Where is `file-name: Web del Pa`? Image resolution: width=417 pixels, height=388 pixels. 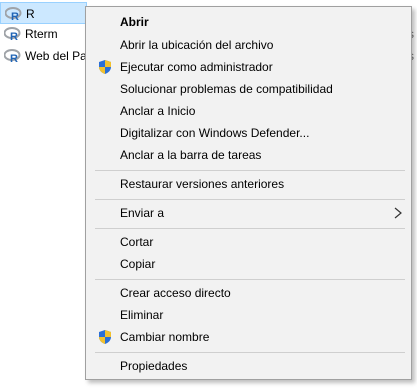
file-name: Web del Pa is located at coordinates (56, 56).